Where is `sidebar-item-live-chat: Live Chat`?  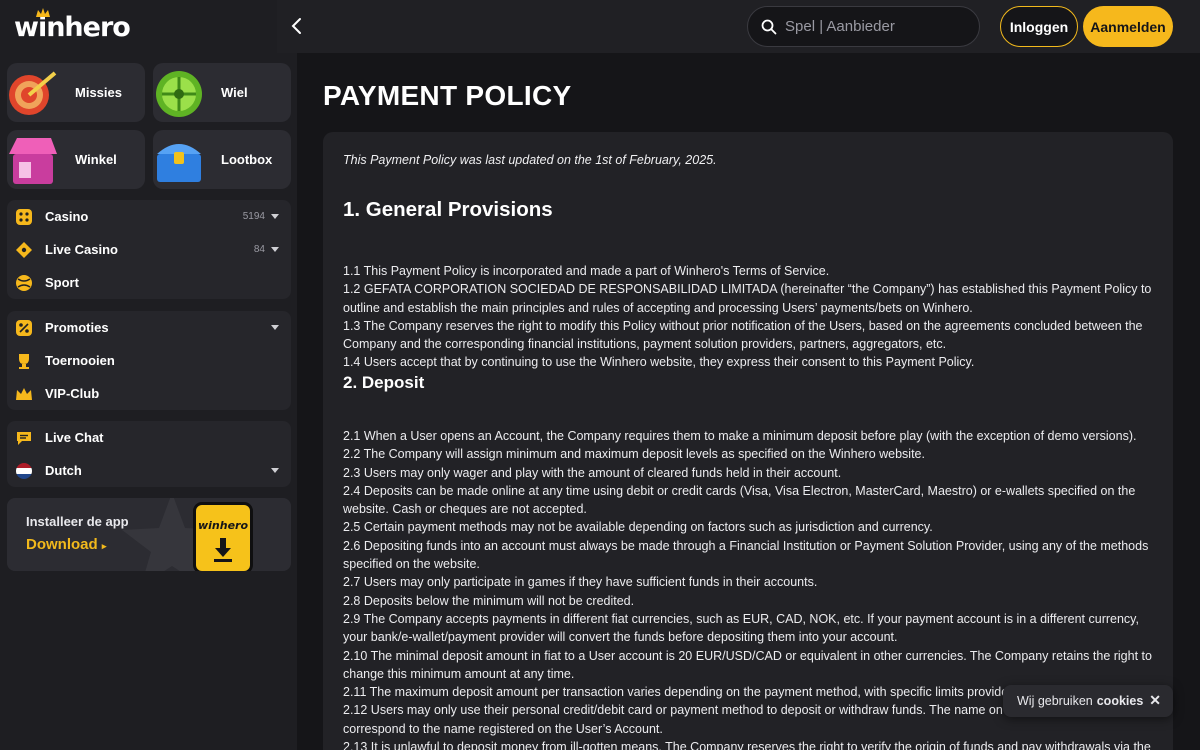 sidebar-item-live-chat: Live Chat is located at coordinates (149, 437).